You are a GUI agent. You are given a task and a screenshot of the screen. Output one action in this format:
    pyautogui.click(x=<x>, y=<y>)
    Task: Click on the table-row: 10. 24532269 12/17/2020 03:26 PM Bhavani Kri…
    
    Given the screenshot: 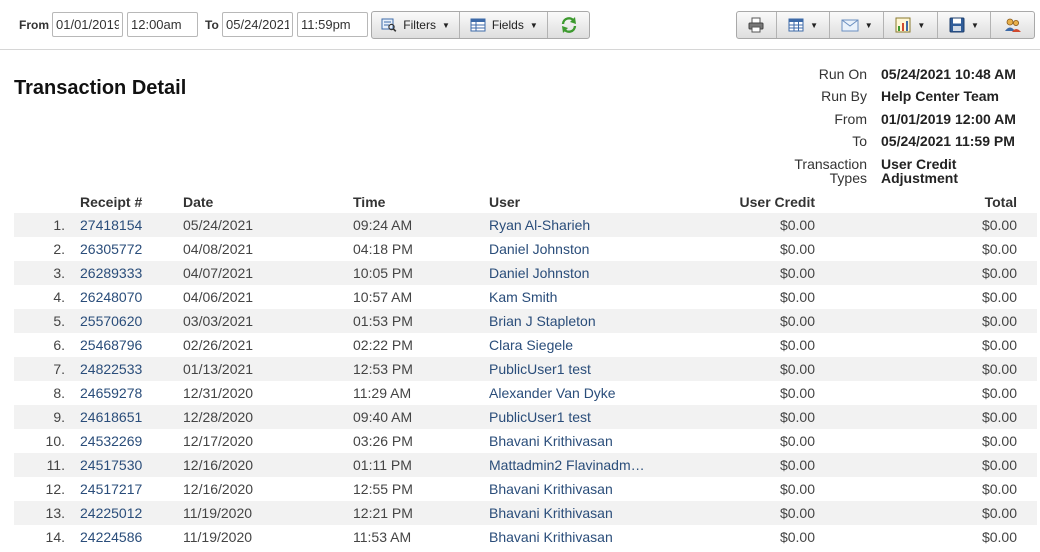 What is the action you would take?
    pyautogui.click(x=525, y=441)
    